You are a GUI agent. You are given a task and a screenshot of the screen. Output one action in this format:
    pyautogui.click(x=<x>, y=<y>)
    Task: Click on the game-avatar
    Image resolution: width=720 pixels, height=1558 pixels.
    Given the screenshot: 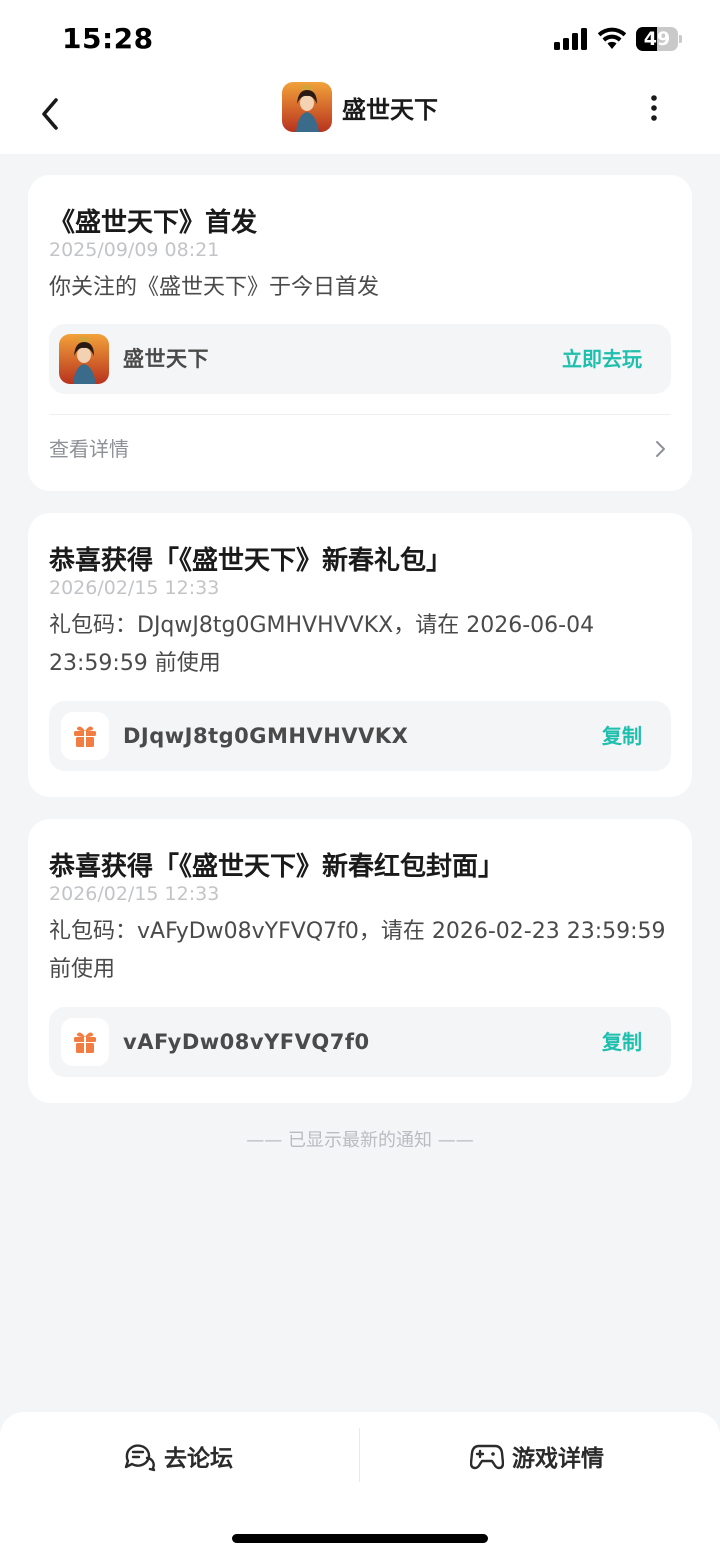 What is the action you would take?
    pyautogui.click(x=307, y=107)
    